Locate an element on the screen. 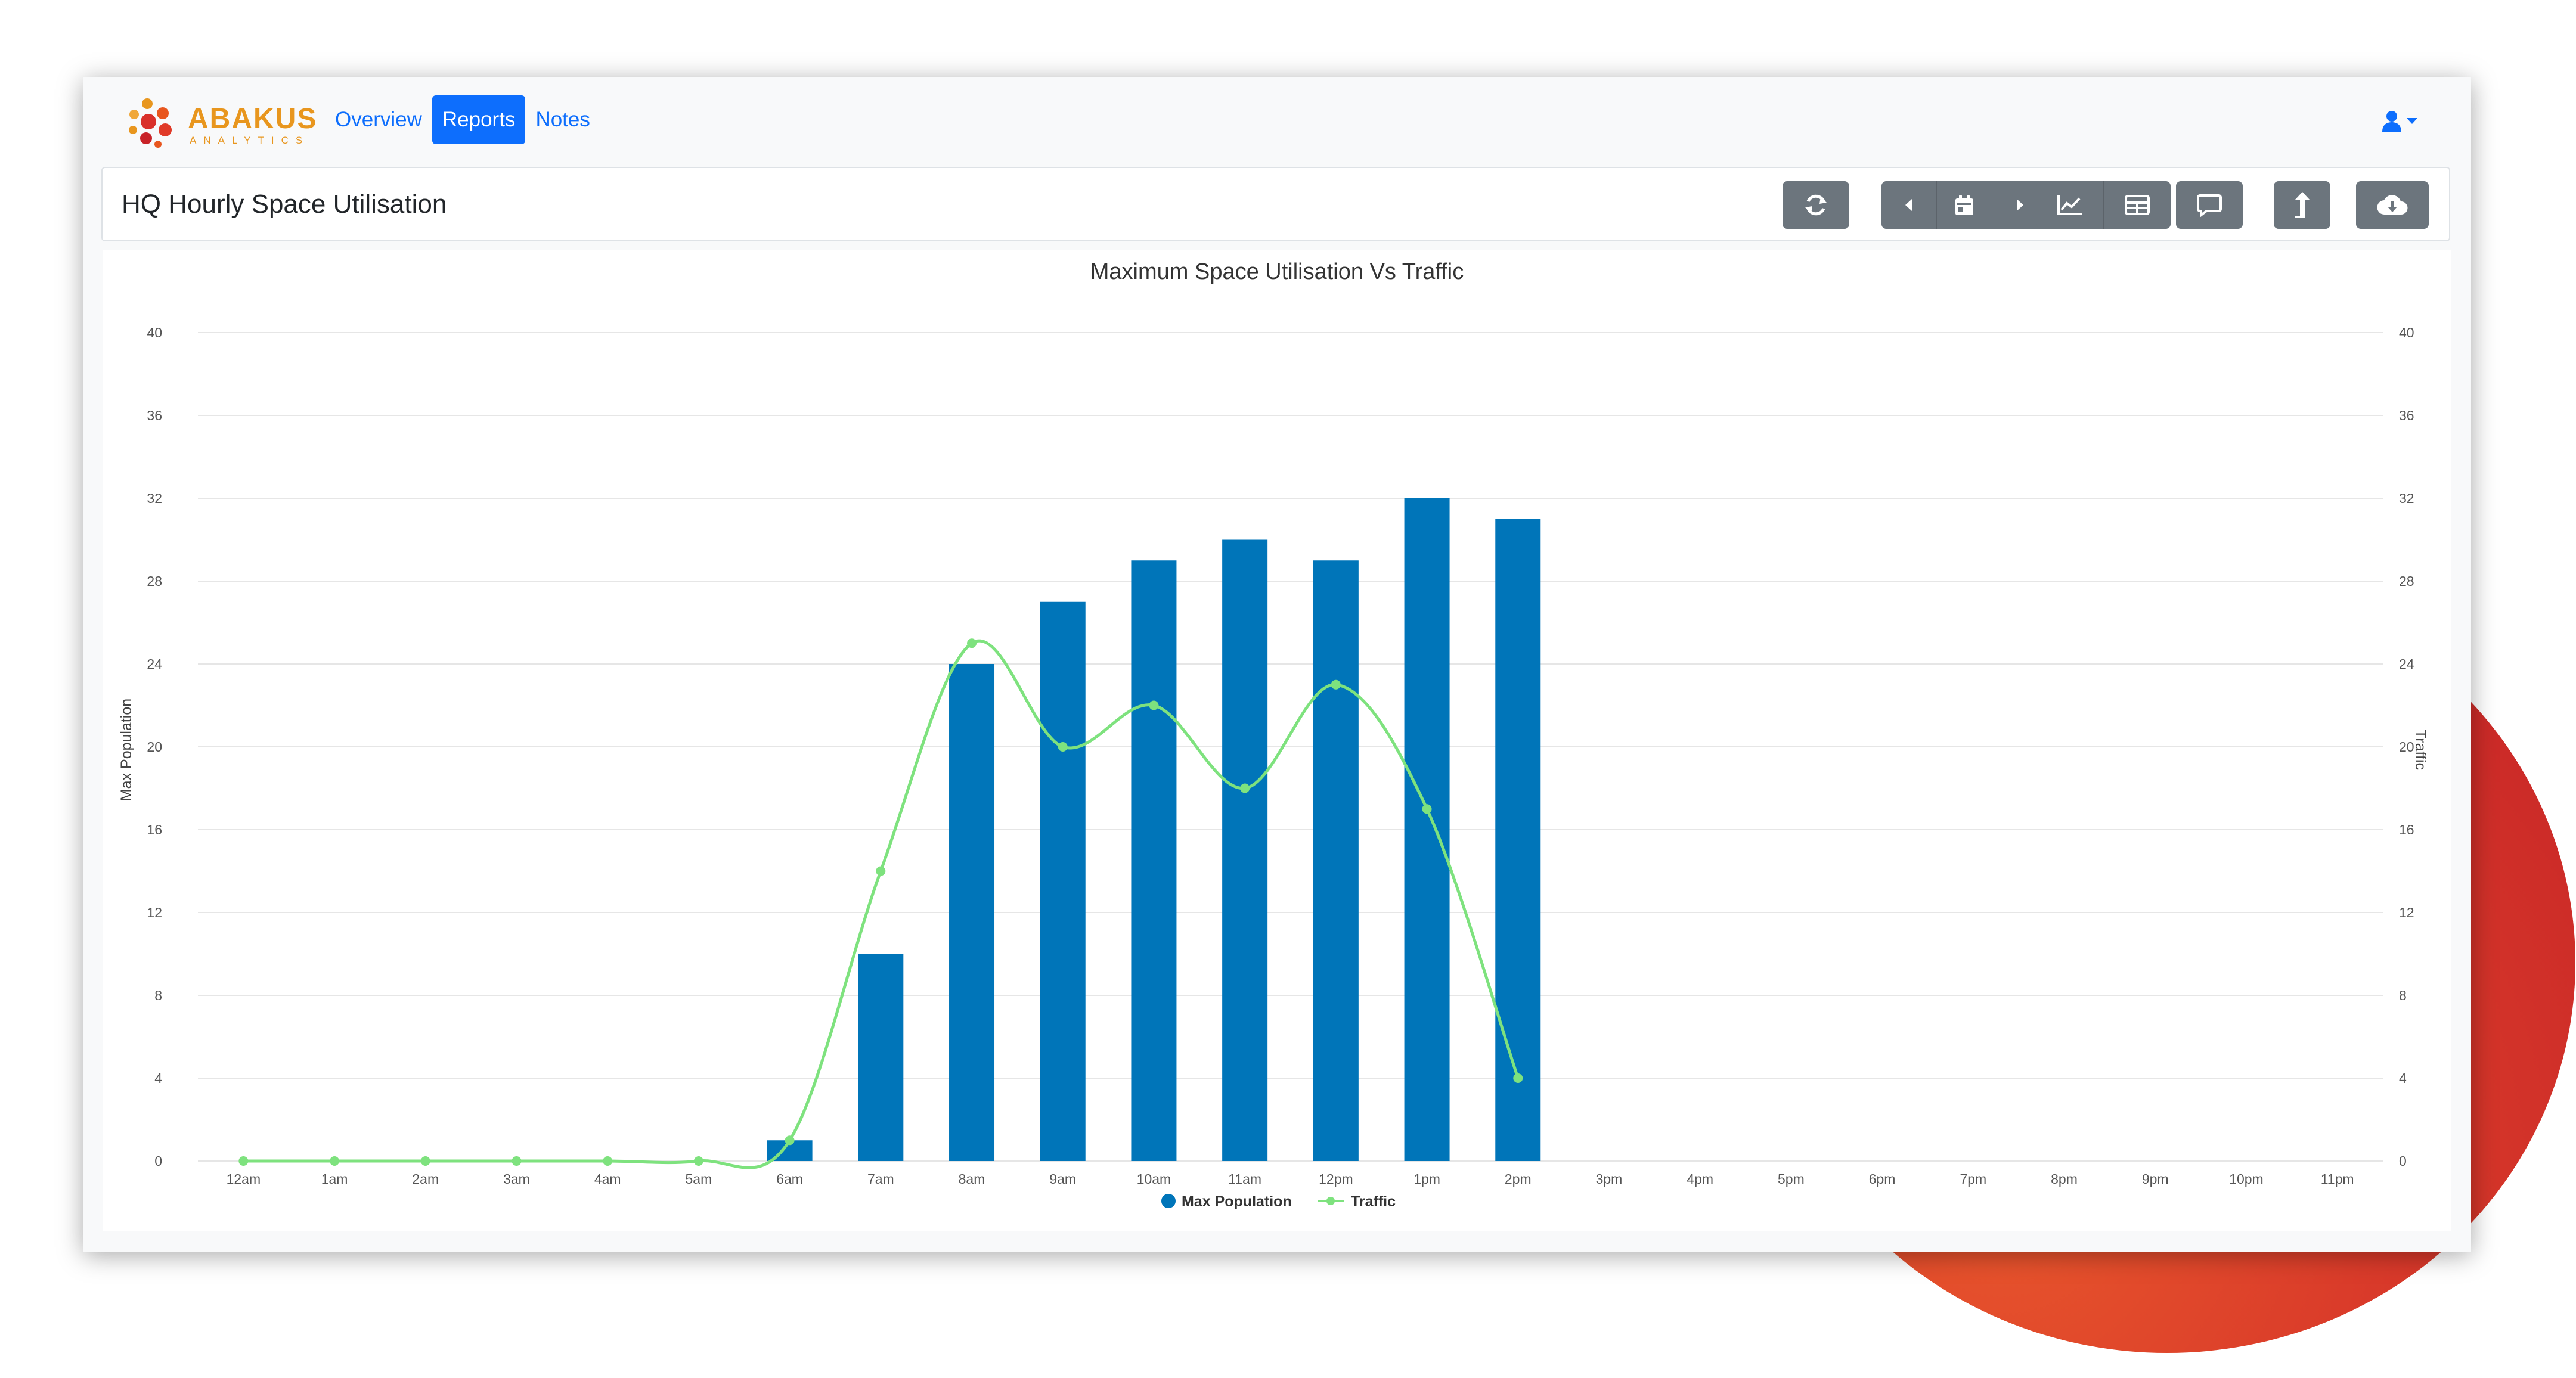  x-tick-label: 11pm is located at coordinates (2337, 1179).